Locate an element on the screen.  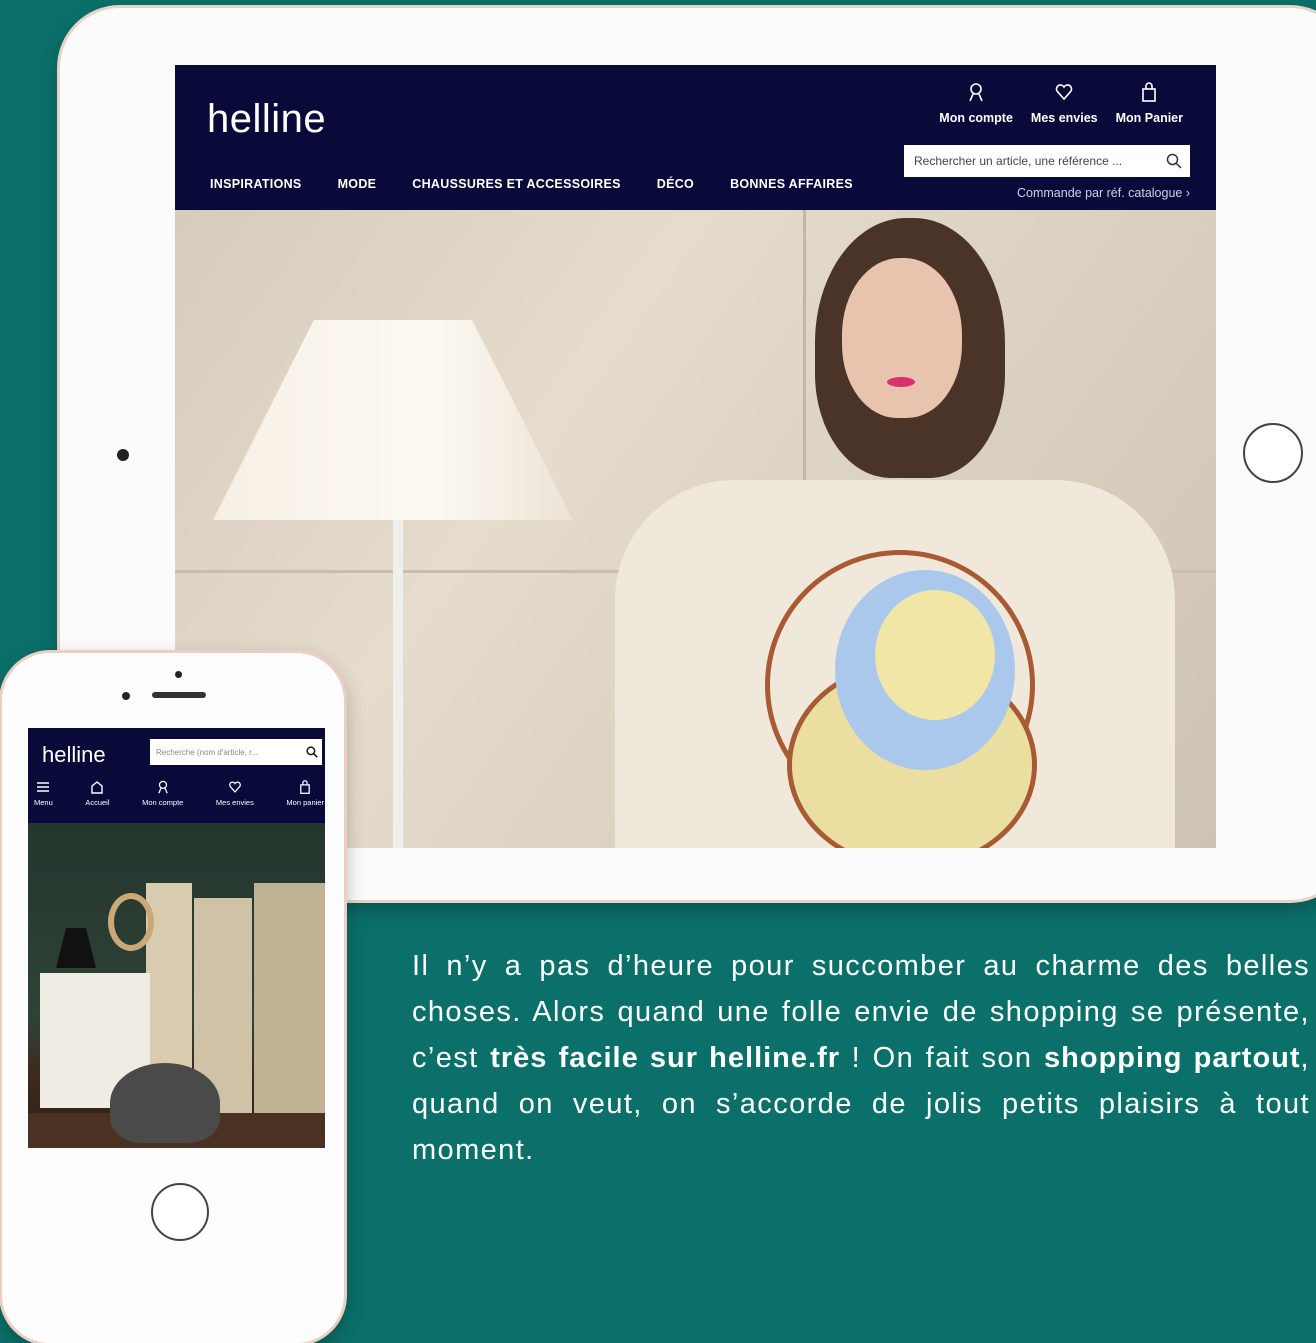
mobile-search-box is located at coordinates (236, 752).